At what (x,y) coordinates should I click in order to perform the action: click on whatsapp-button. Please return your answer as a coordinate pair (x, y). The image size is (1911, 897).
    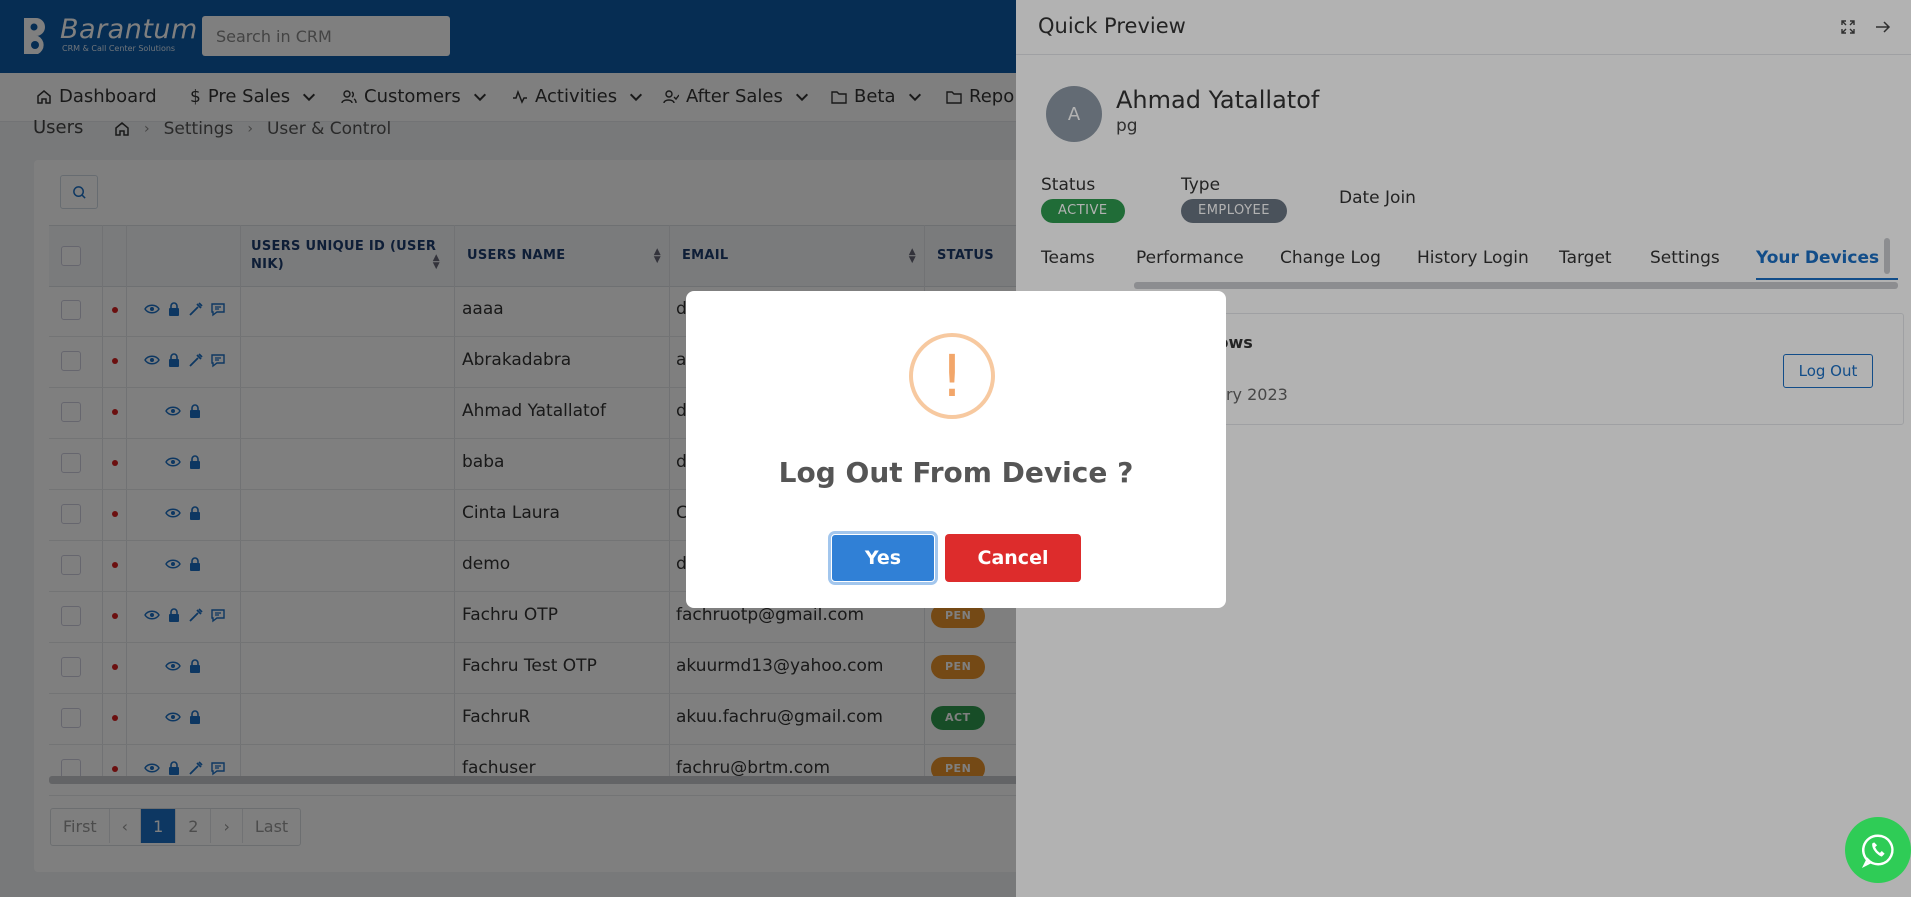
    Looking at the image, I should click on (1878, 850).